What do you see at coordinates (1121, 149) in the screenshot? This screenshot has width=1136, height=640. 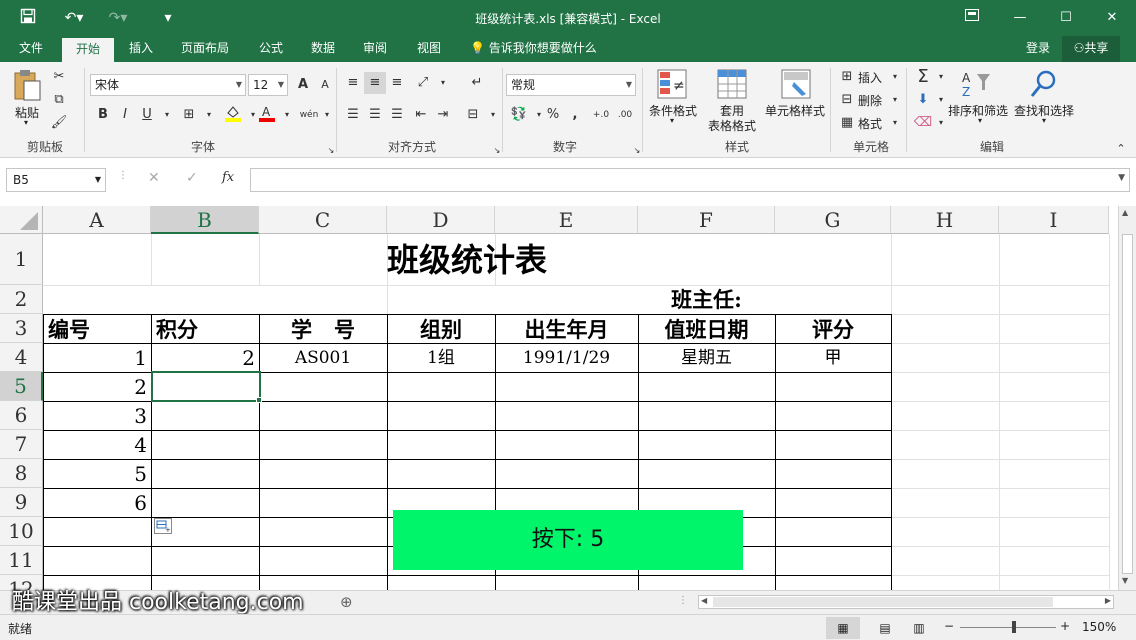 I see `collapse-ribbon-icon: ⌃` at bounding box center [1121, 149].